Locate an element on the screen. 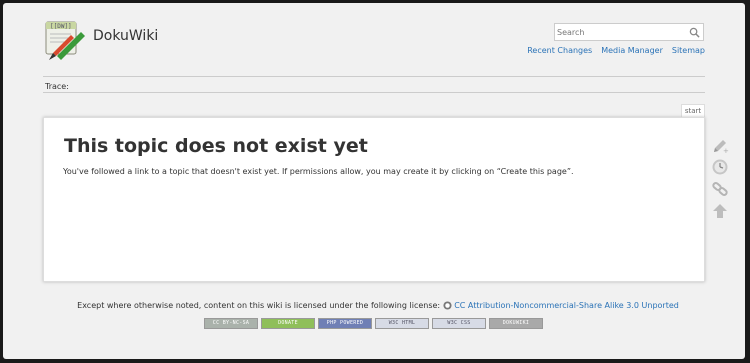 This screenshot has width=750, height=363. old-revisions-icon is located at coordinates (720, 167).